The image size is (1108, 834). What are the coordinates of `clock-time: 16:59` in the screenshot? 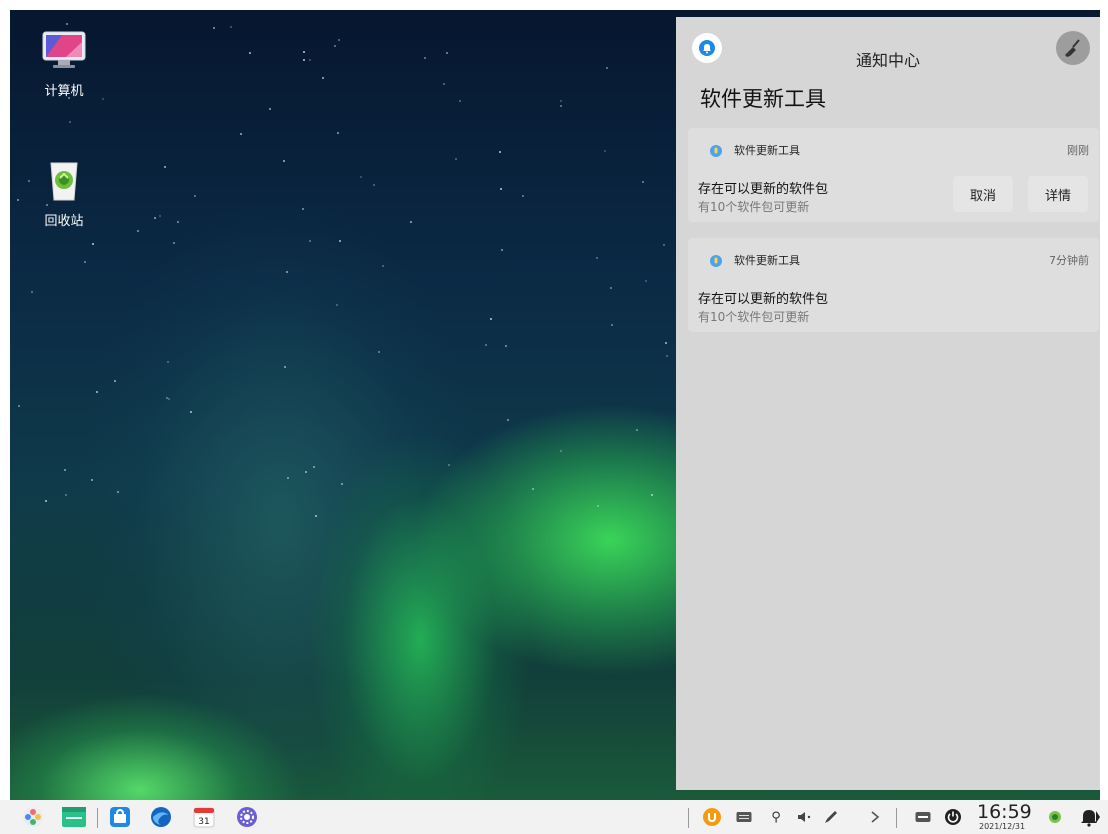 It's located at (1004, 812).